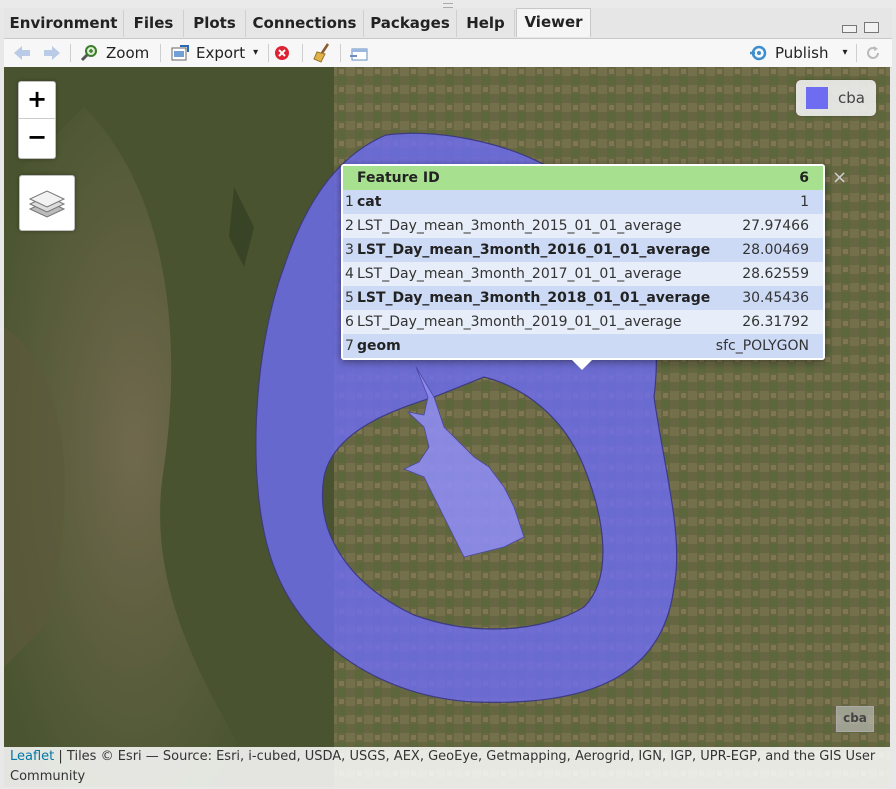  Describe the element at coordinates (553, 22) in the screenshot. I see `tab-viewer: Viewer` at that location.